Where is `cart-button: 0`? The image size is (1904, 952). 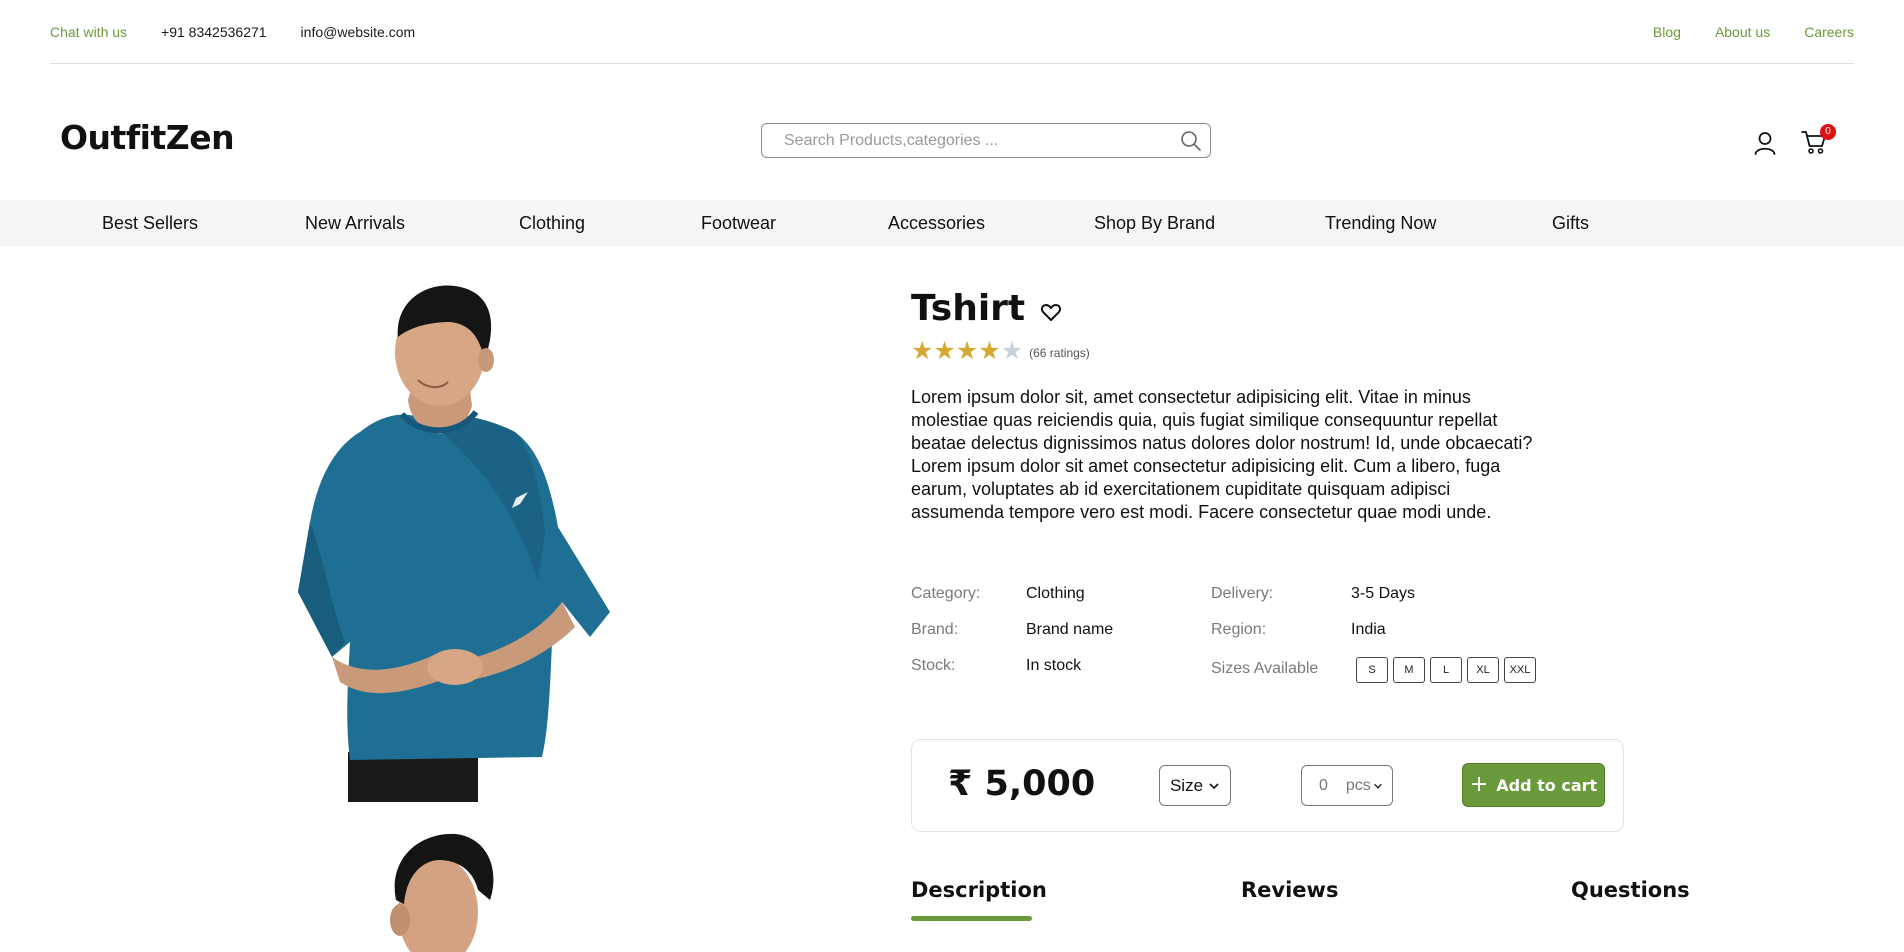 cart-button: 0 is located at coordinates (1818, 141).